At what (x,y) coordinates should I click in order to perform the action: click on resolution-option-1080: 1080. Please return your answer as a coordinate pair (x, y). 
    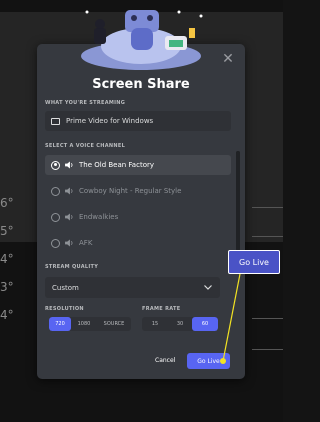
    Looking at the image, I should click on (84, 324).